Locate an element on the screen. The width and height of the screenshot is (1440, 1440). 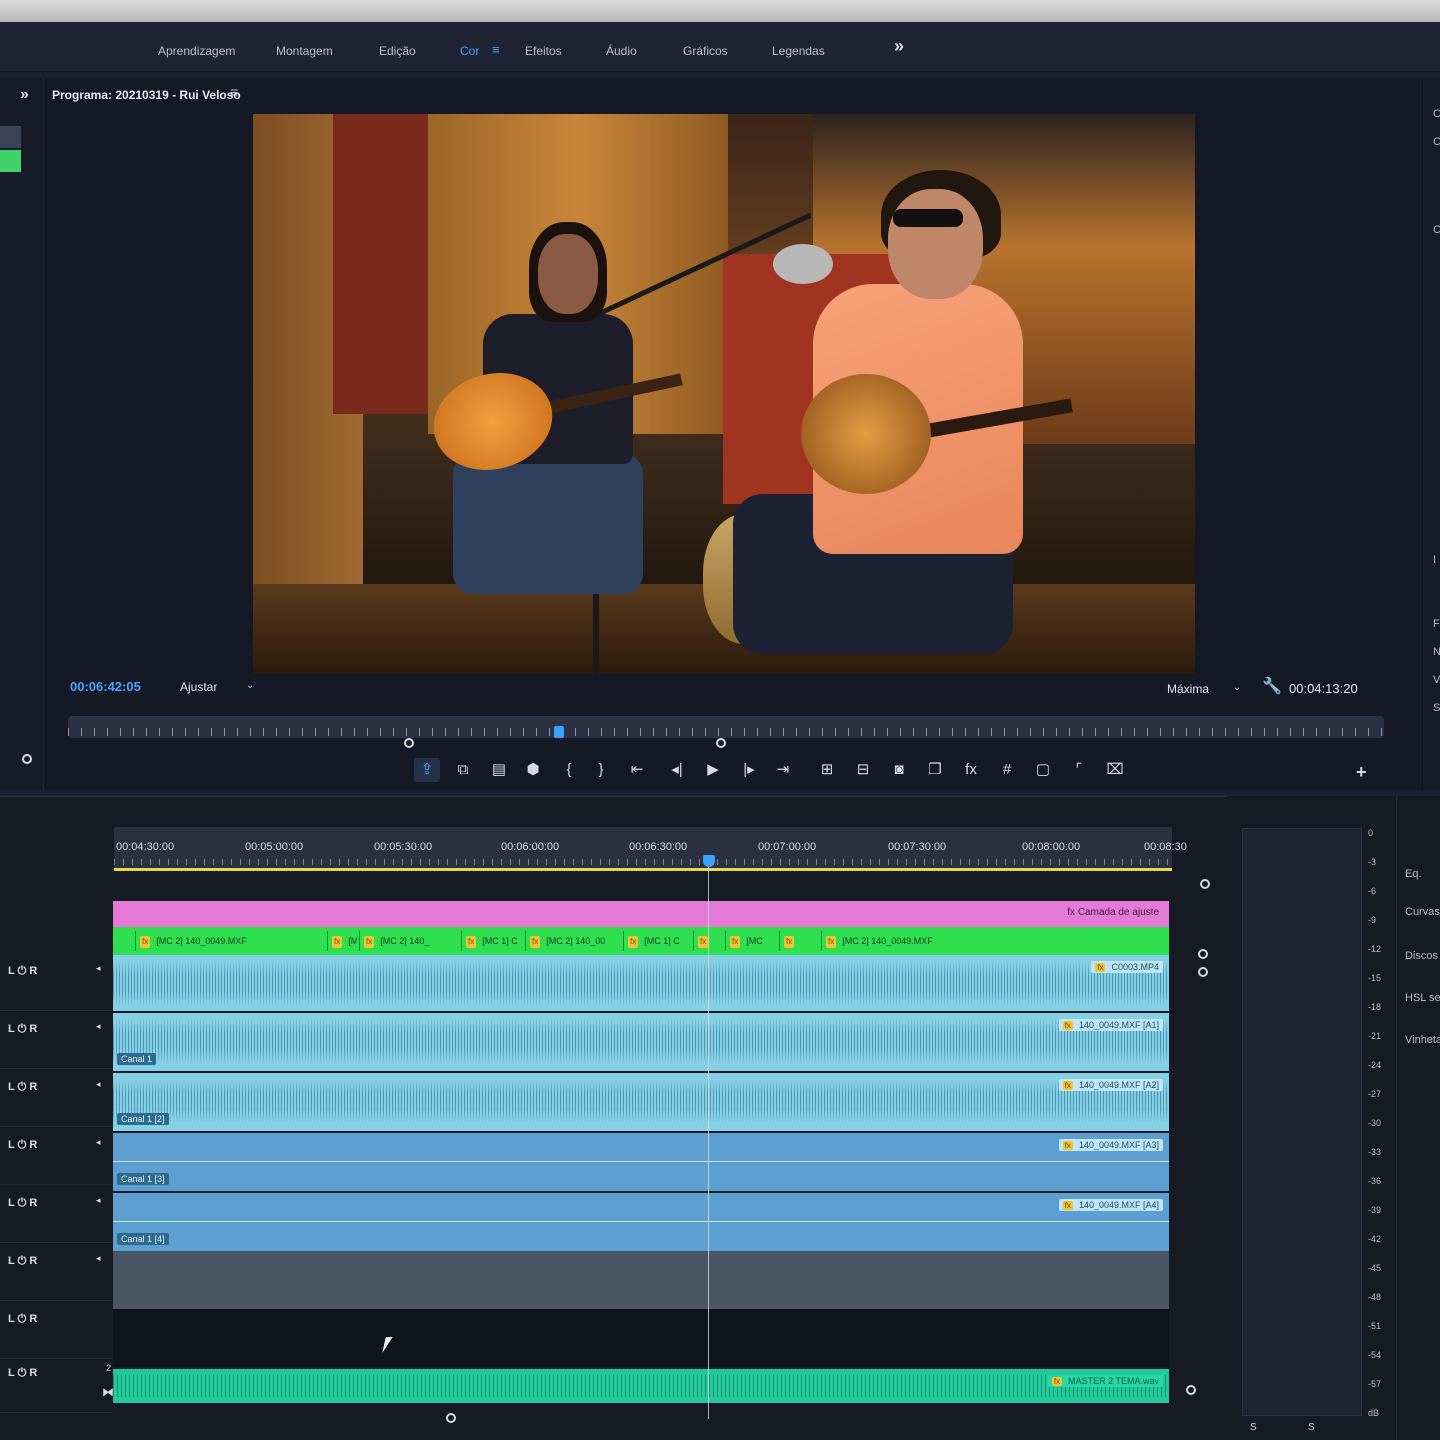
tab-audio: Áudio is located at coordinates (621, 51).